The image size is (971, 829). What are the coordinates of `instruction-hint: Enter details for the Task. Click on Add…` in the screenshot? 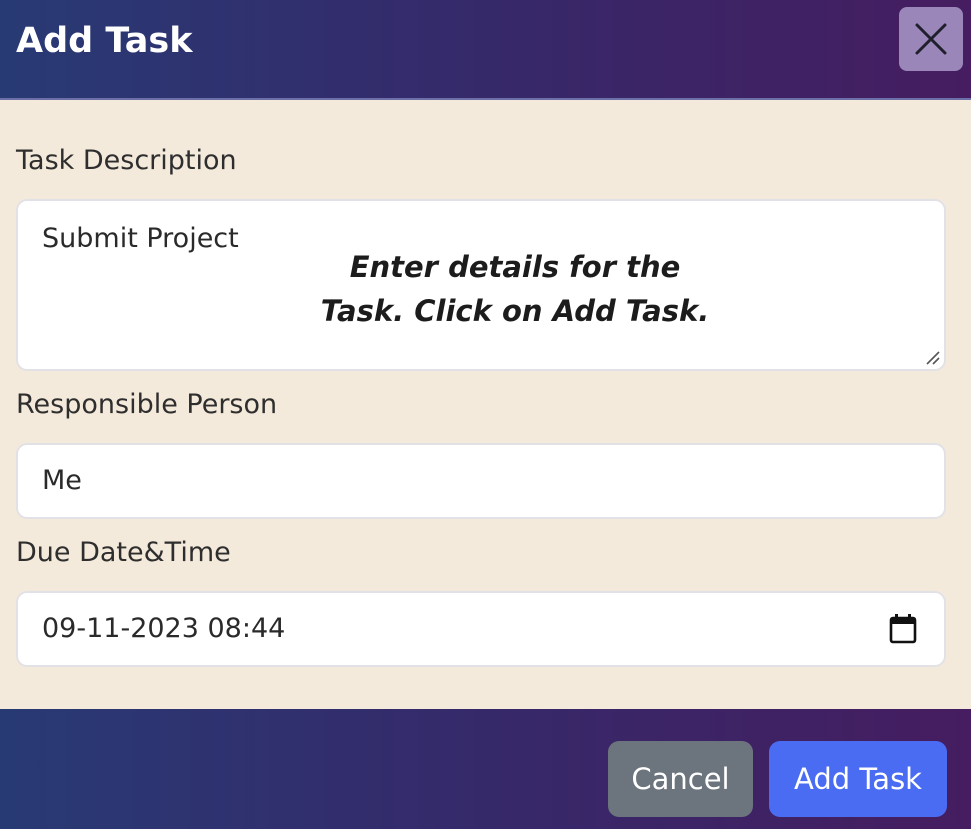 It's located at (515, 289).